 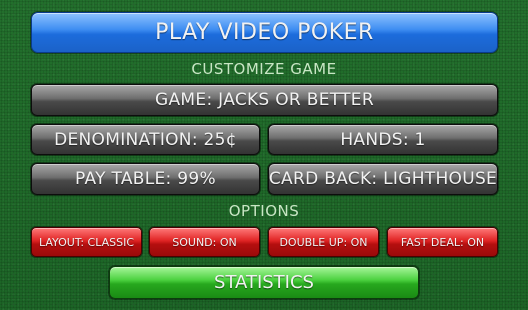 I want to click on double-up-option-label: DOUBLE UP: ON, so click(x=323, y=242).